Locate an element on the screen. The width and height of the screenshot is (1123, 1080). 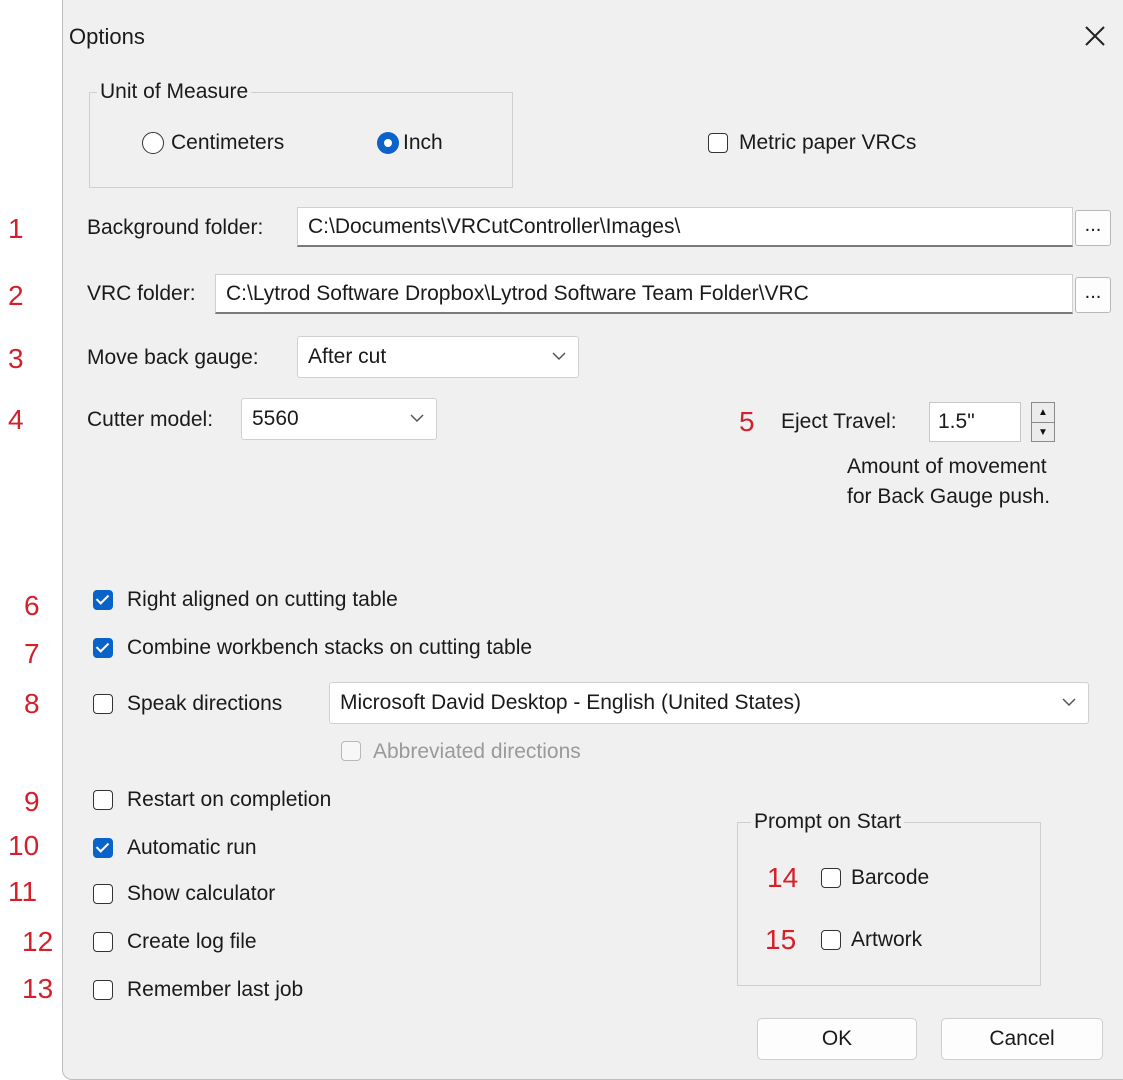
cancel-button: Cancel is located at coordinates (1022, 1039).